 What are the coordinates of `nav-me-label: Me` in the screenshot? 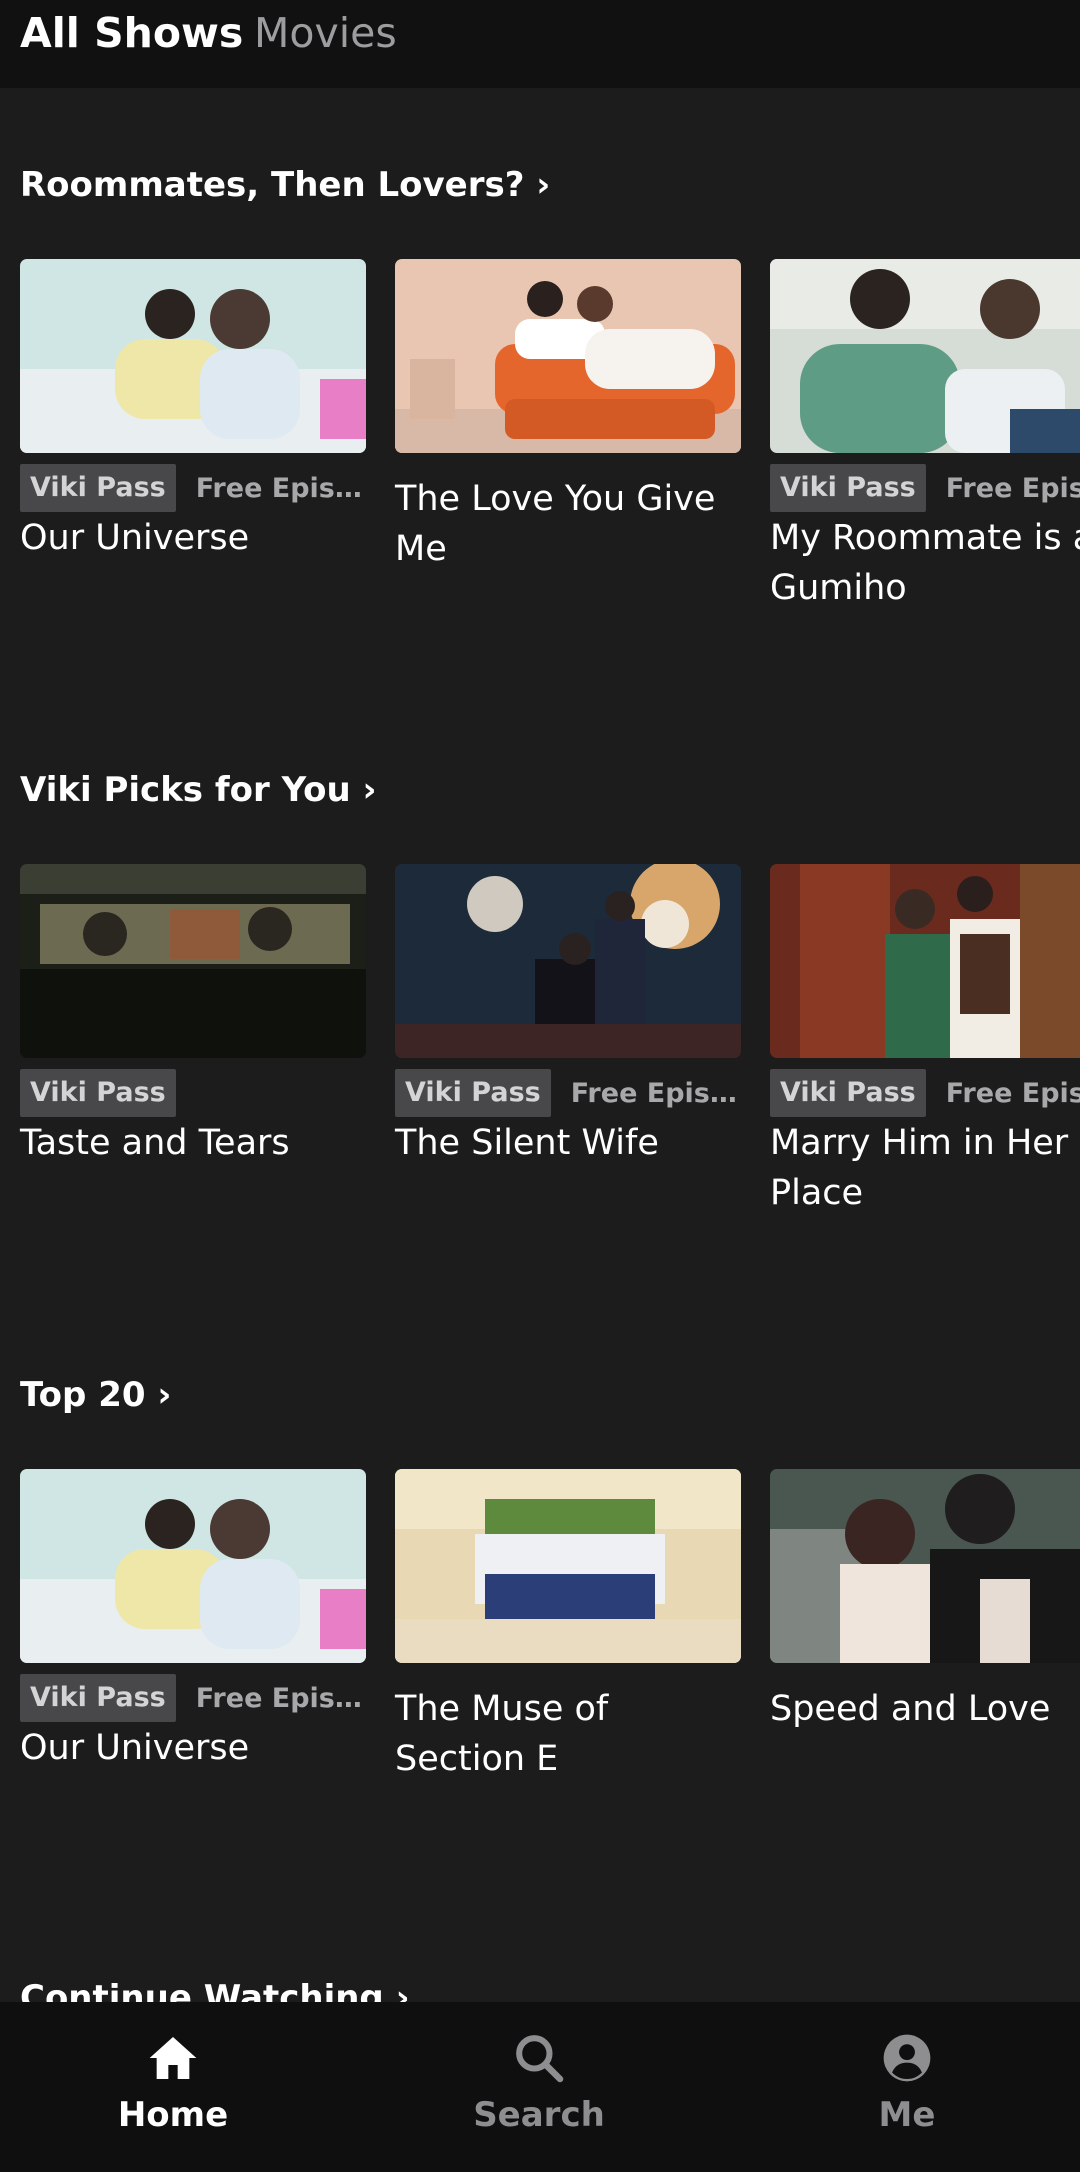 It's located at (907, 2115).